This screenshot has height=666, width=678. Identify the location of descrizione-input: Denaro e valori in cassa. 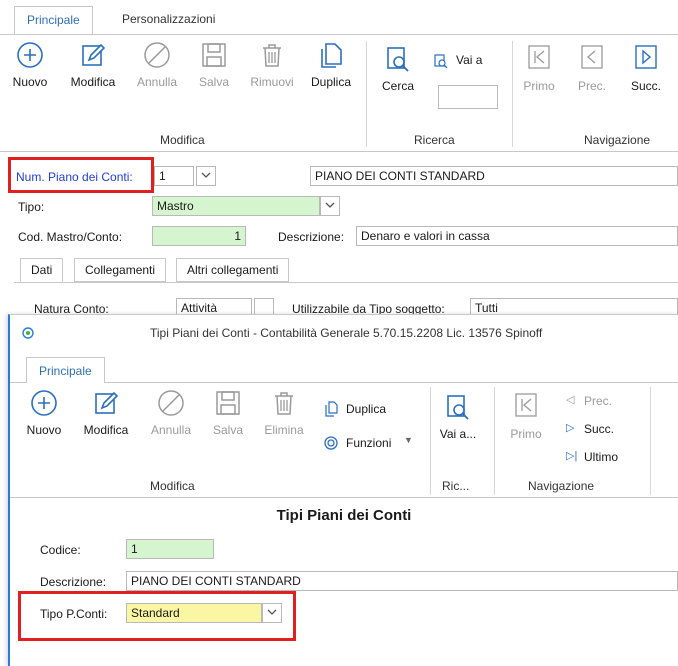
(517, 236).